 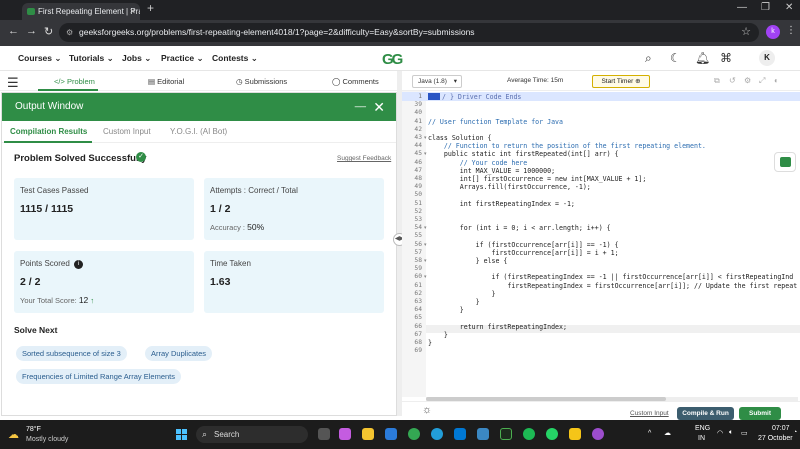 What do you see at coordinates (726, 58) in the screenshot?
I see `translate-icon: ⌘` at bounding box center [726, 58].